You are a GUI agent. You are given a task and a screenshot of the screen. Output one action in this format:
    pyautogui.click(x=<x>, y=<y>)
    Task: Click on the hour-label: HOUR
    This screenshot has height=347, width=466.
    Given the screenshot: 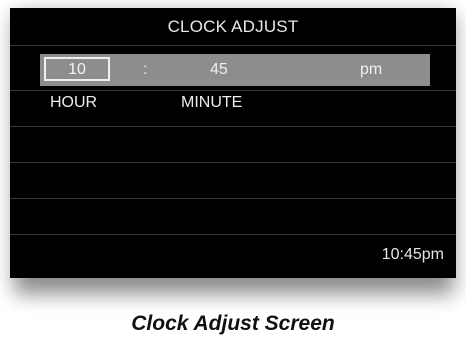 What is the action you would take?
    pyautogui.click(x=74, y=102)
    